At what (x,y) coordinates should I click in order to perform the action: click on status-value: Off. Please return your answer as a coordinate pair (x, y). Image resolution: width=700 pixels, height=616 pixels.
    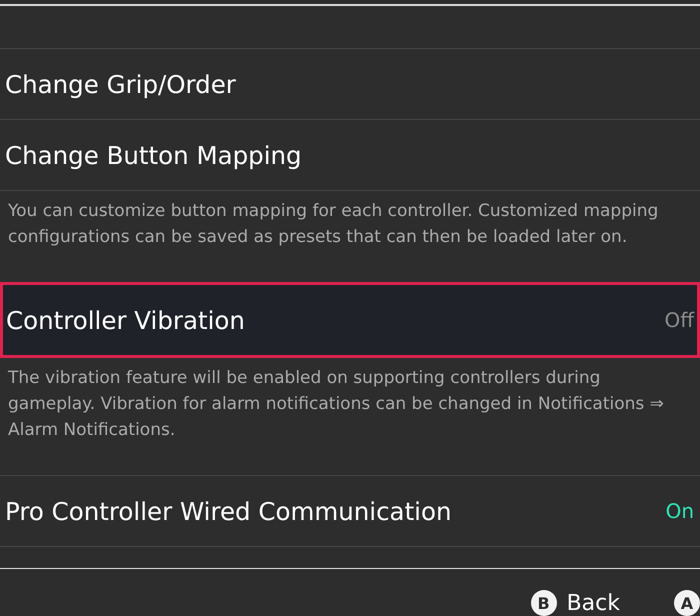
    Looking at the image, I should click on (679, 320).